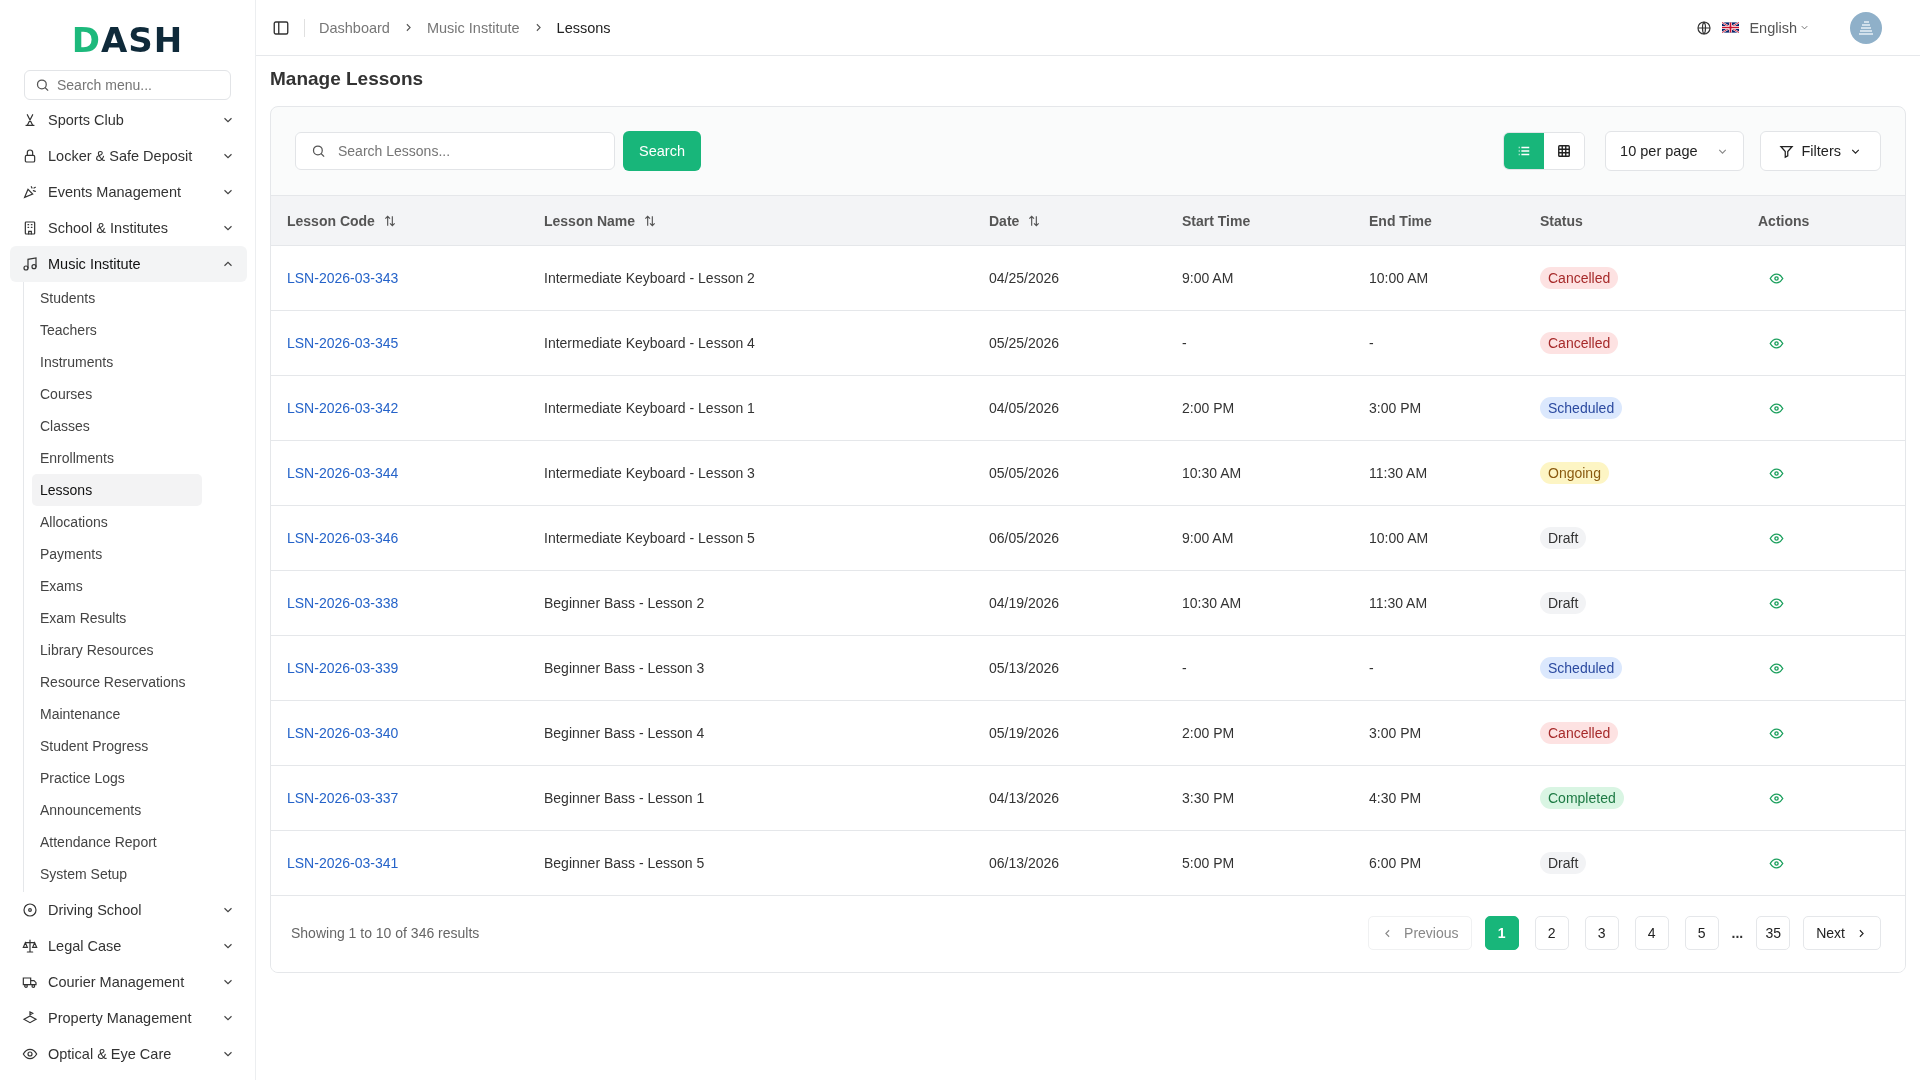  Describe the element at coordinates (128, 946) in the screenshot. I see `menu-group: Legal Case` at that location.